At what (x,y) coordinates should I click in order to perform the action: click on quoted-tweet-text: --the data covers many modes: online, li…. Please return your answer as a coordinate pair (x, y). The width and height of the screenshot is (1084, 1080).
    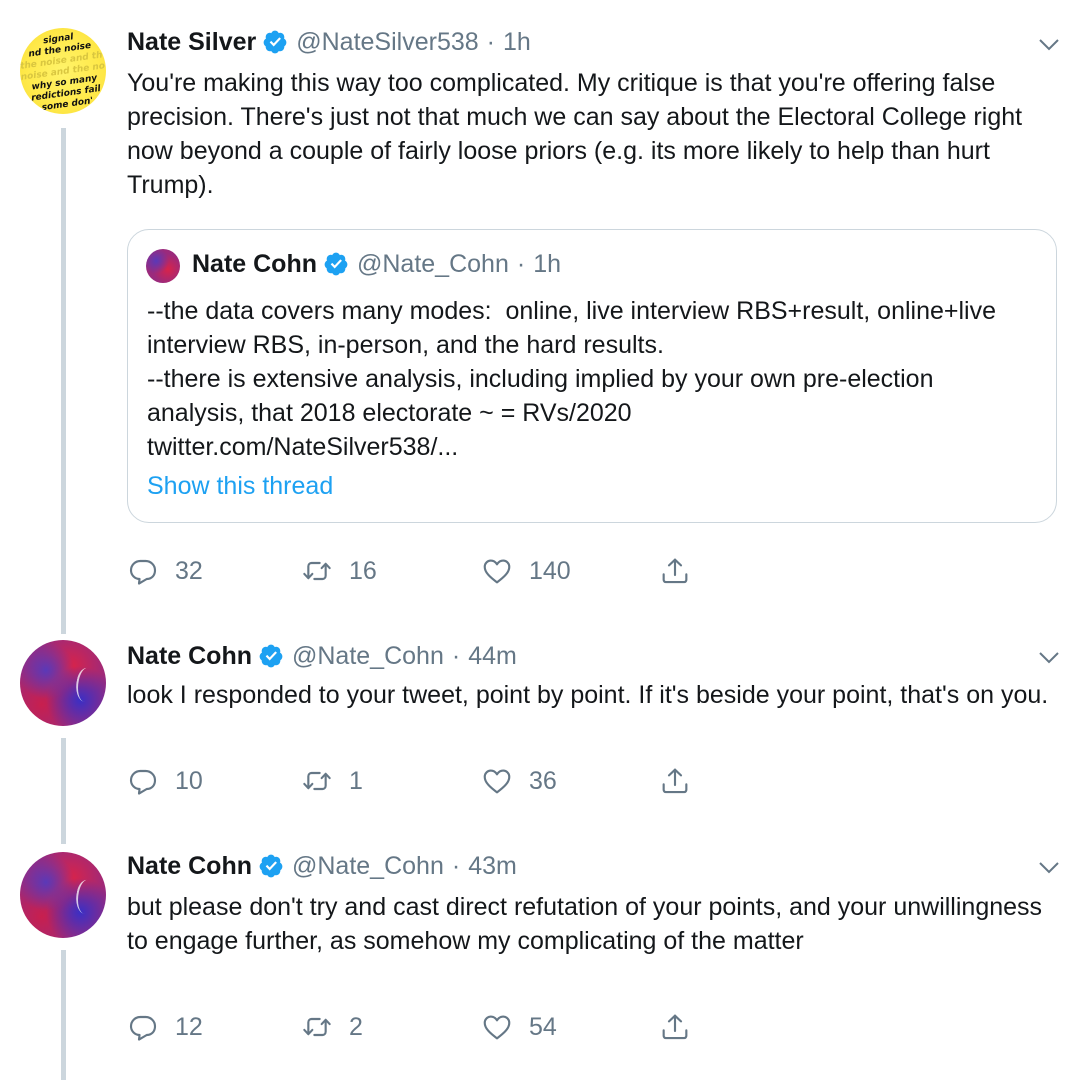
    Looking at the image, I should click on (572, 379).